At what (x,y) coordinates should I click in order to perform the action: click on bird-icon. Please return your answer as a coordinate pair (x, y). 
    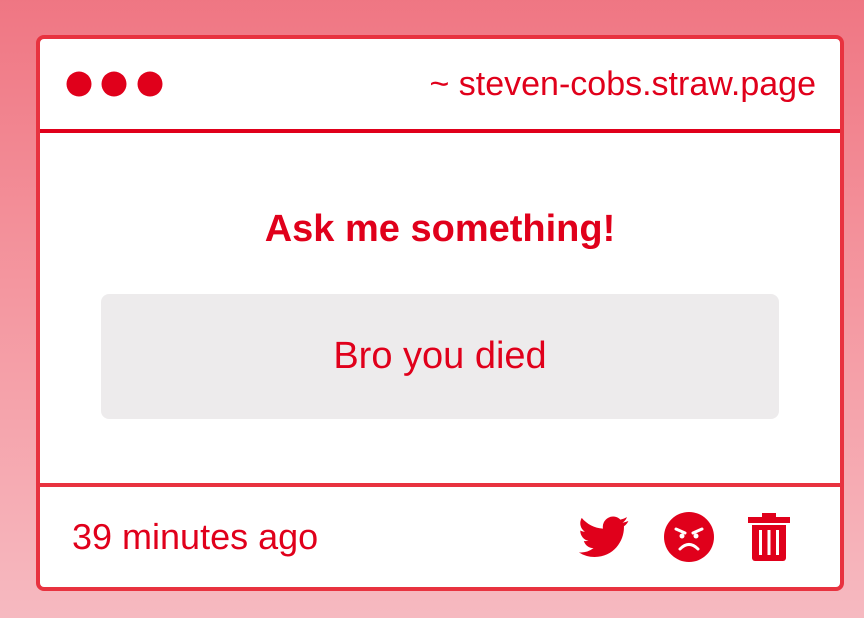
    Looking at the image, I should click on (604, 537).